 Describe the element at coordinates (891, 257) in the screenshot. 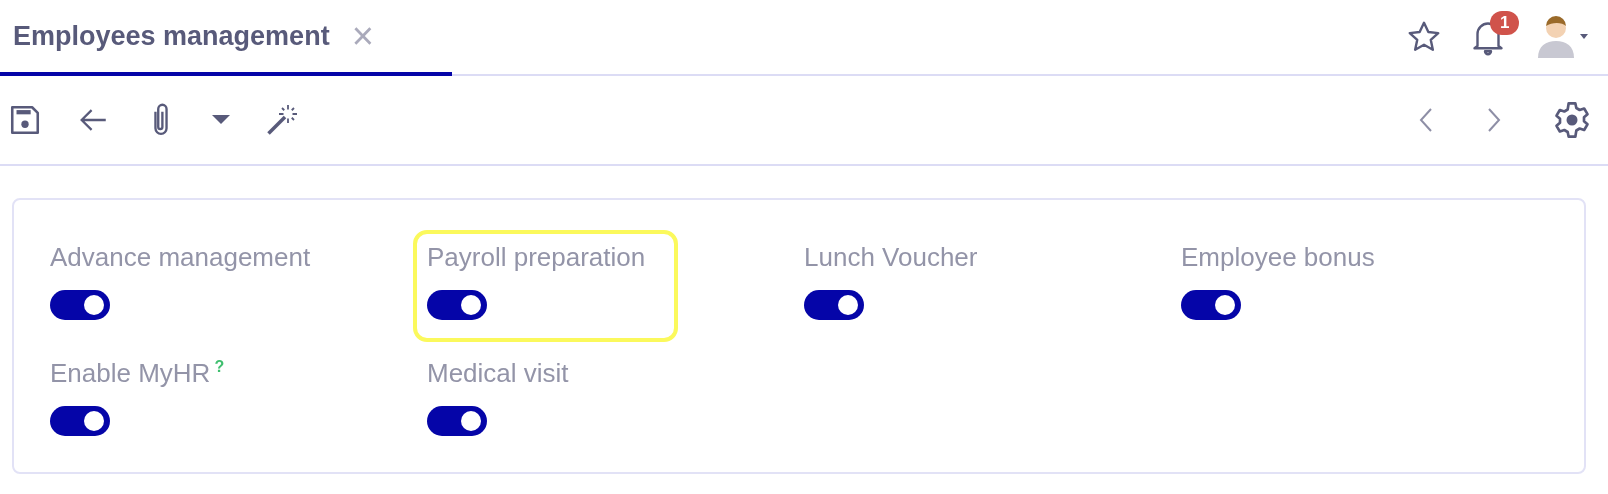

I see `field-label: Lunch Voucher` at that location.